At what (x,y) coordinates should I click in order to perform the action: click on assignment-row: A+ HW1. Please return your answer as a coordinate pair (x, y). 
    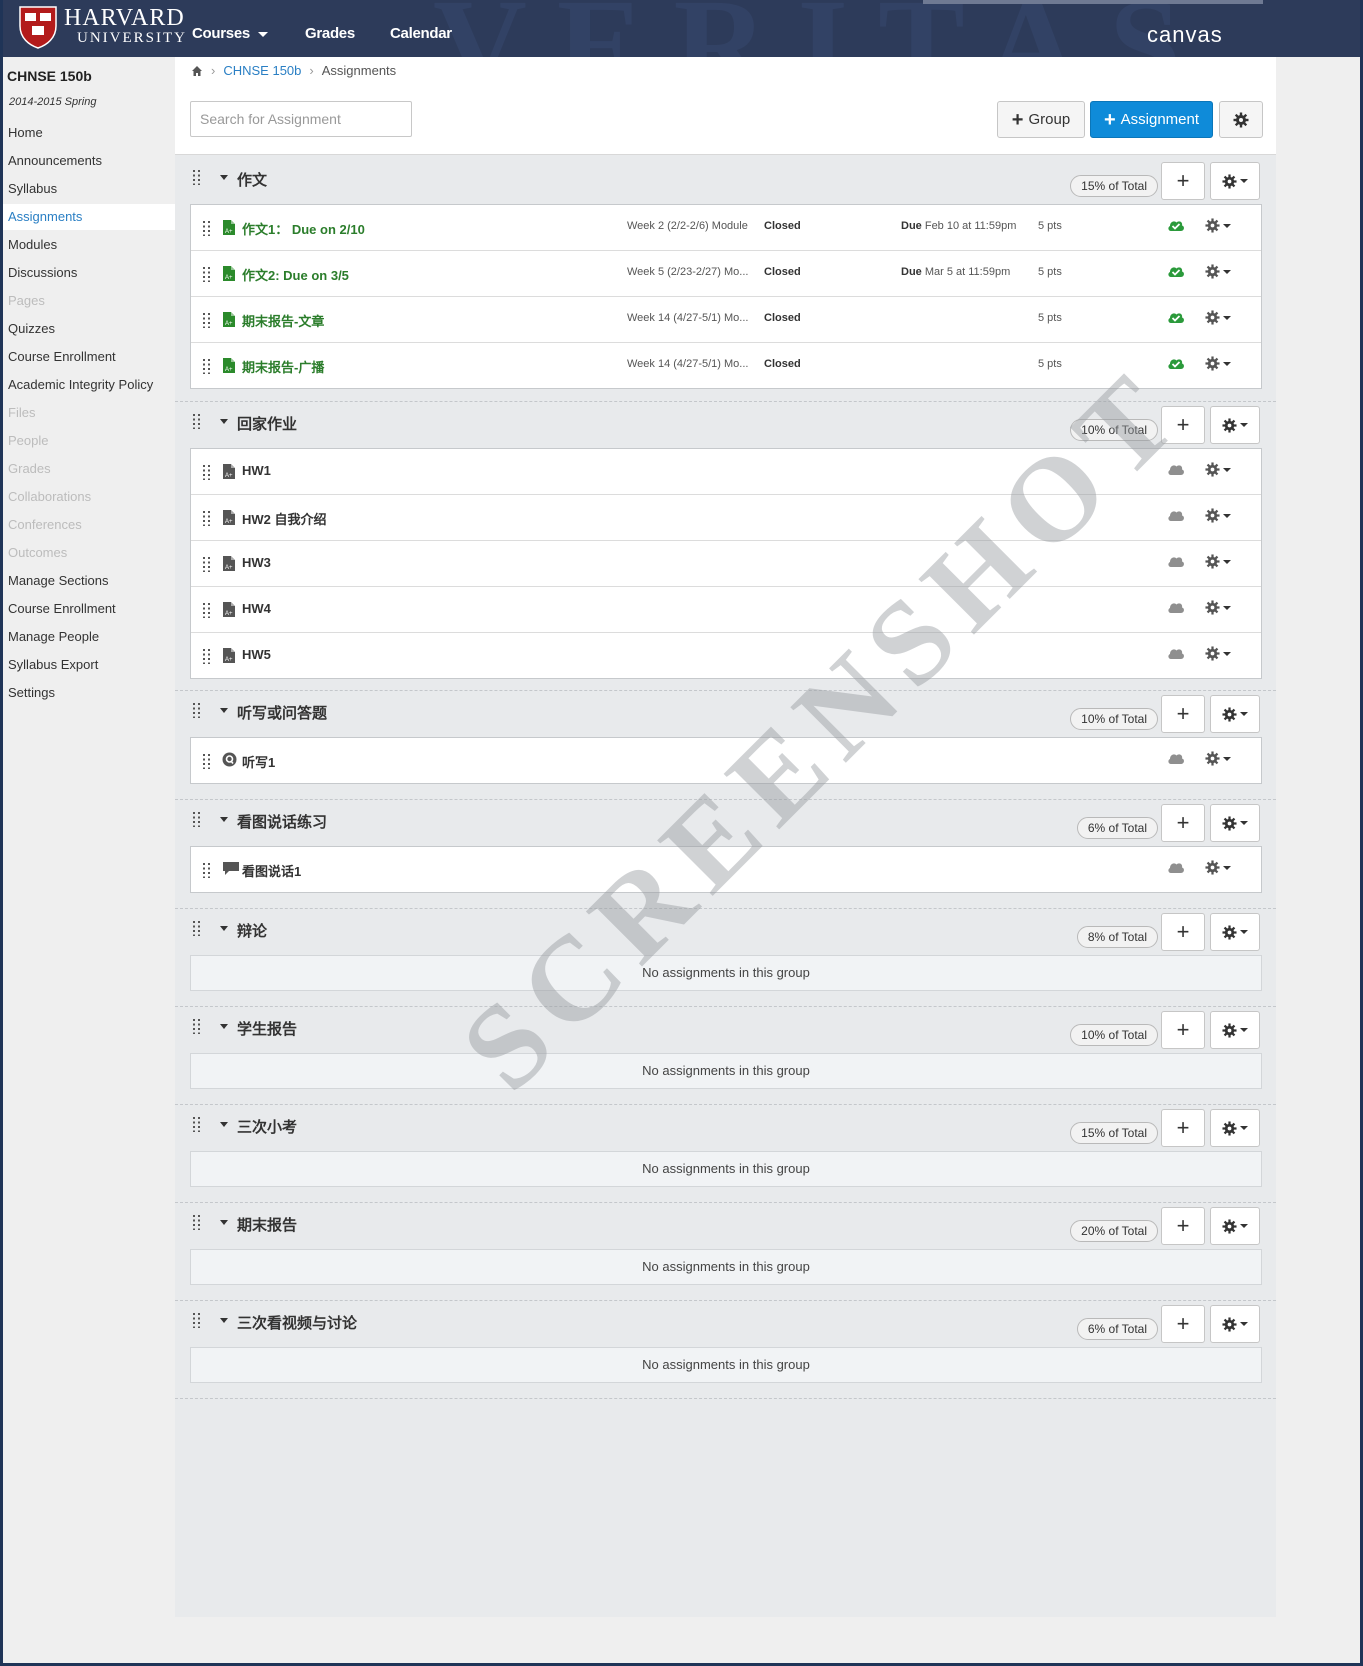
    Looking at the image, I should click on (726, 472).